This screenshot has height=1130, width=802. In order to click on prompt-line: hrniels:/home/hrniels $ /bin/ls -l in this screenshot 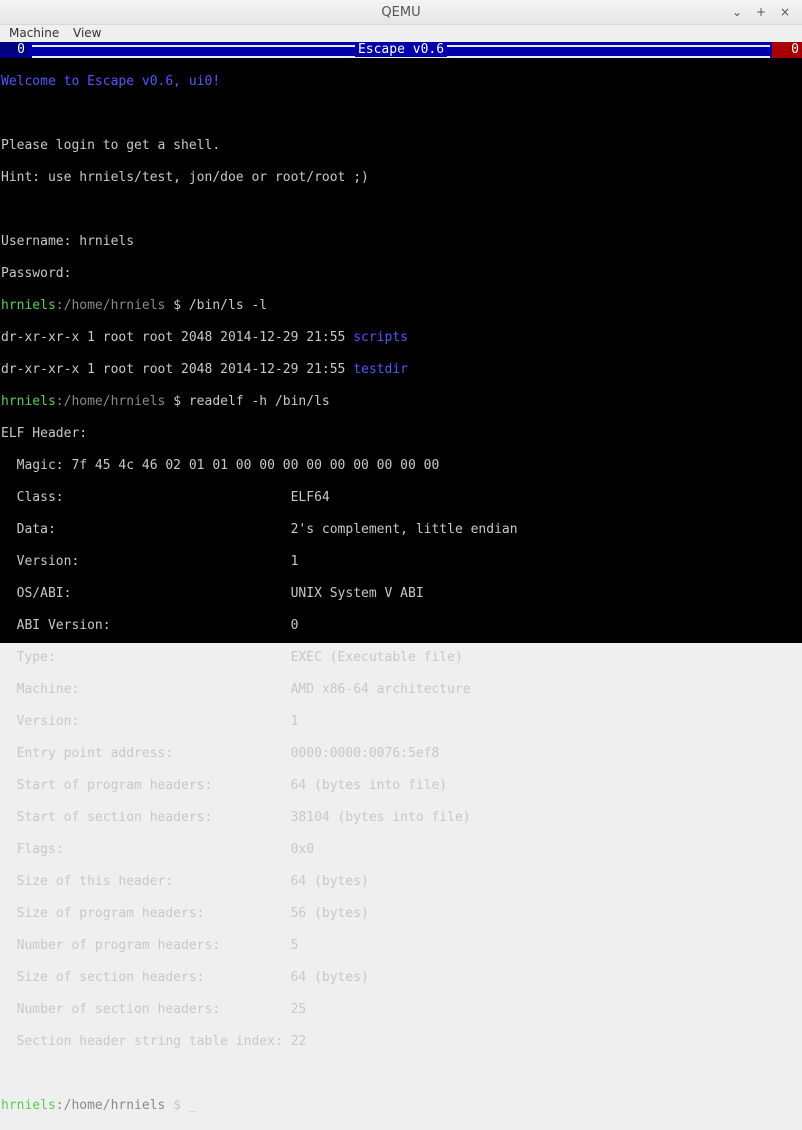, I will do `click(259, 306)`.